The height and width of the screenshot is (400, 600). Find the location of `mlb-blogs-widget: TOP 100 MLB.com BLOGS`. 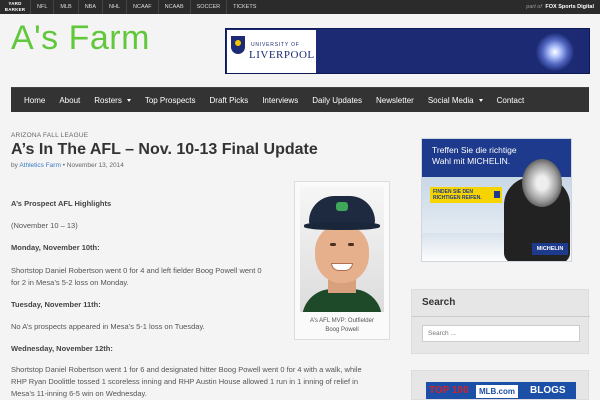

mlb-blogs-widget: TOP 100 MLB.com BLOGS is located at coordinates (500, 385).